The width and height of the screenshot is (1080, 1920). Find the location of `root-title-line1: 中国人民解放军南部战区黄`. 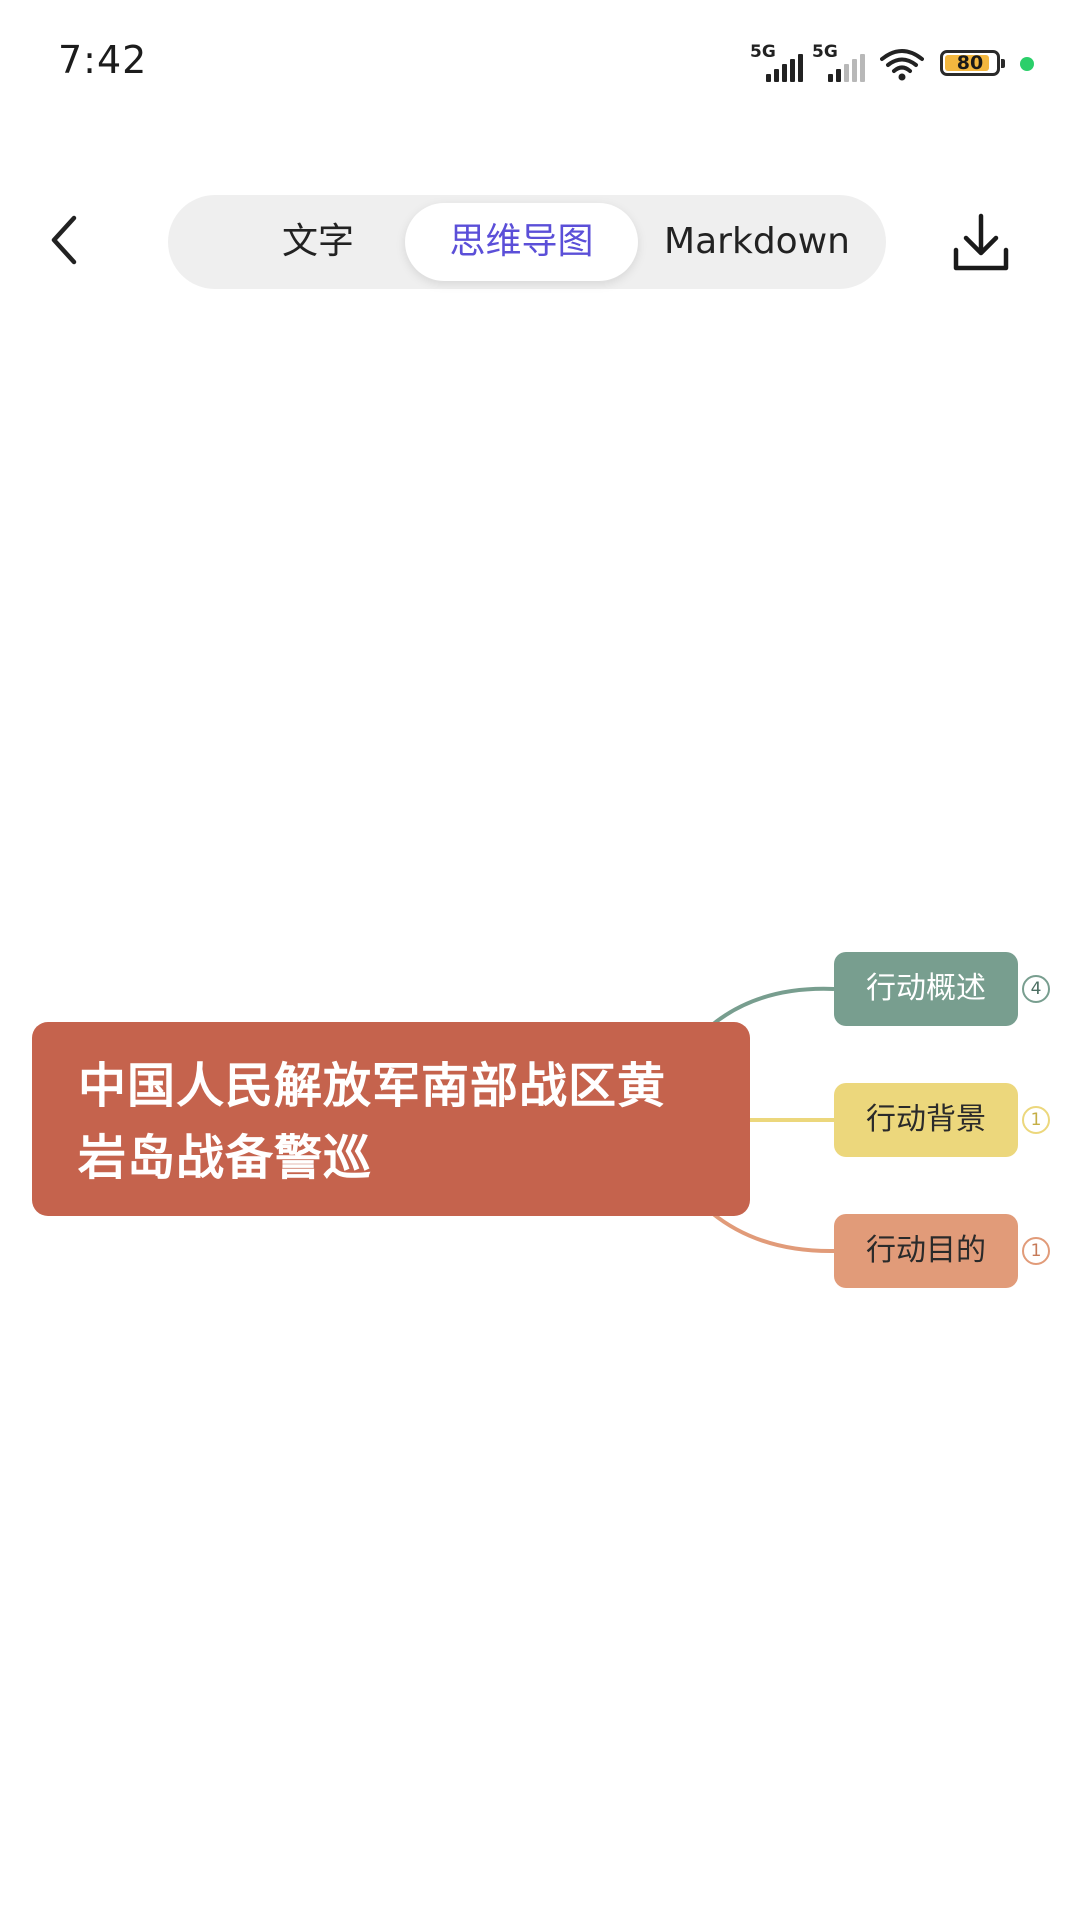

root-title-line1: 中国人民解放军南部战区黄 is located at coordinates (372, 1086).